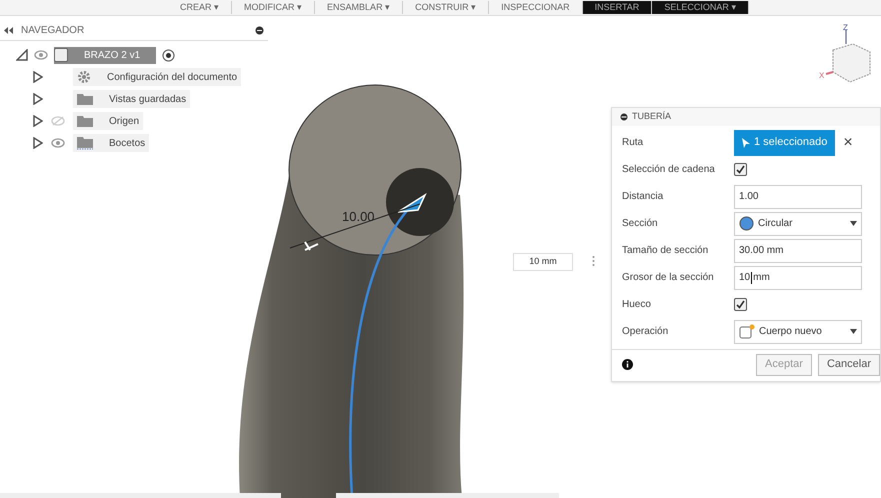 This screenshot has width=881, height=498. Describe the element at coordinates (111, 143) in the screenshot. I see `tree-item: Bocetos` at that location.